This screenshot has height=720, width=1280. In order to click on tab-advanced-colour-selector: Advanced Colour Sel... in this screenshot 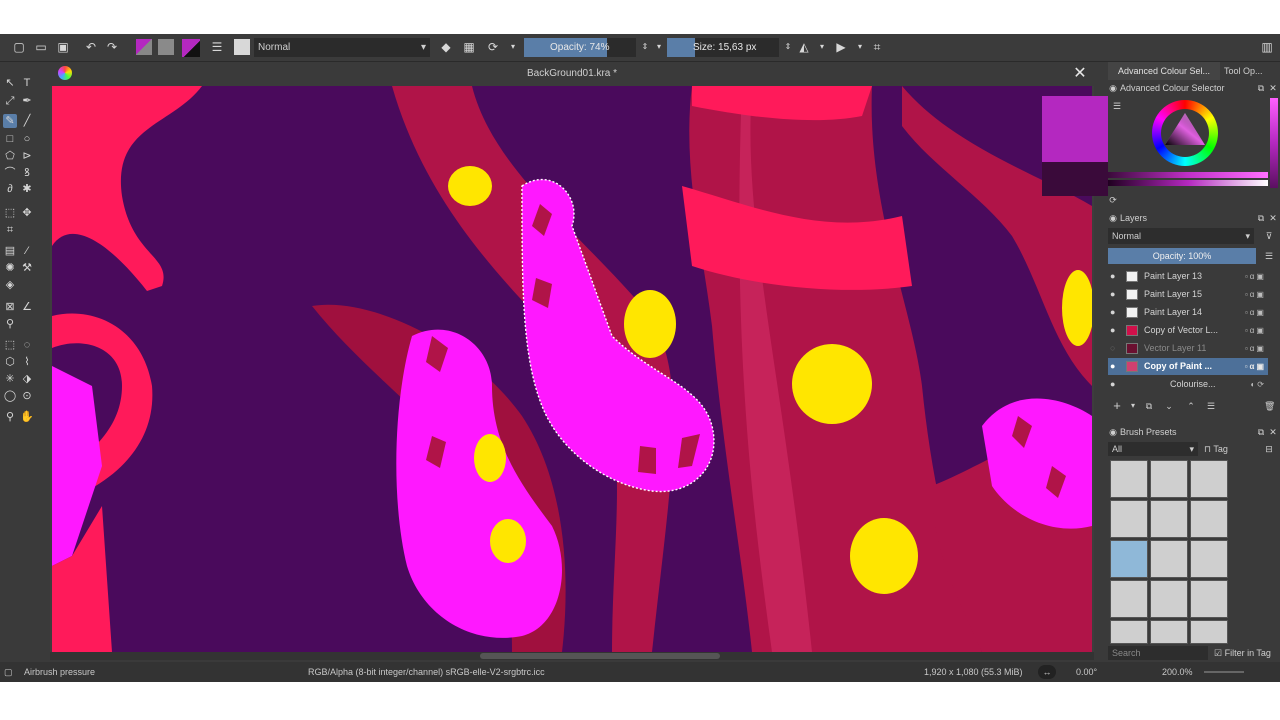, I will do `click(1164, 71)`.